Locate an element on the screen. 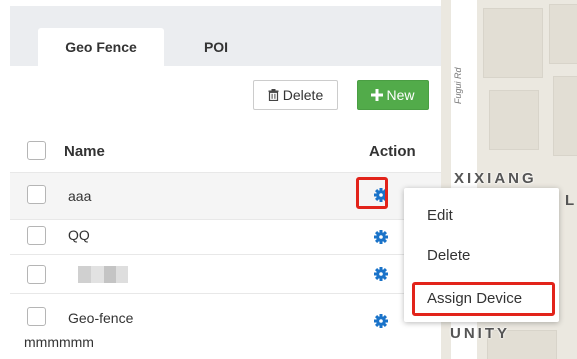 The image size is (577, 359). delete-button: Delete is located at coordinates (295, 95).